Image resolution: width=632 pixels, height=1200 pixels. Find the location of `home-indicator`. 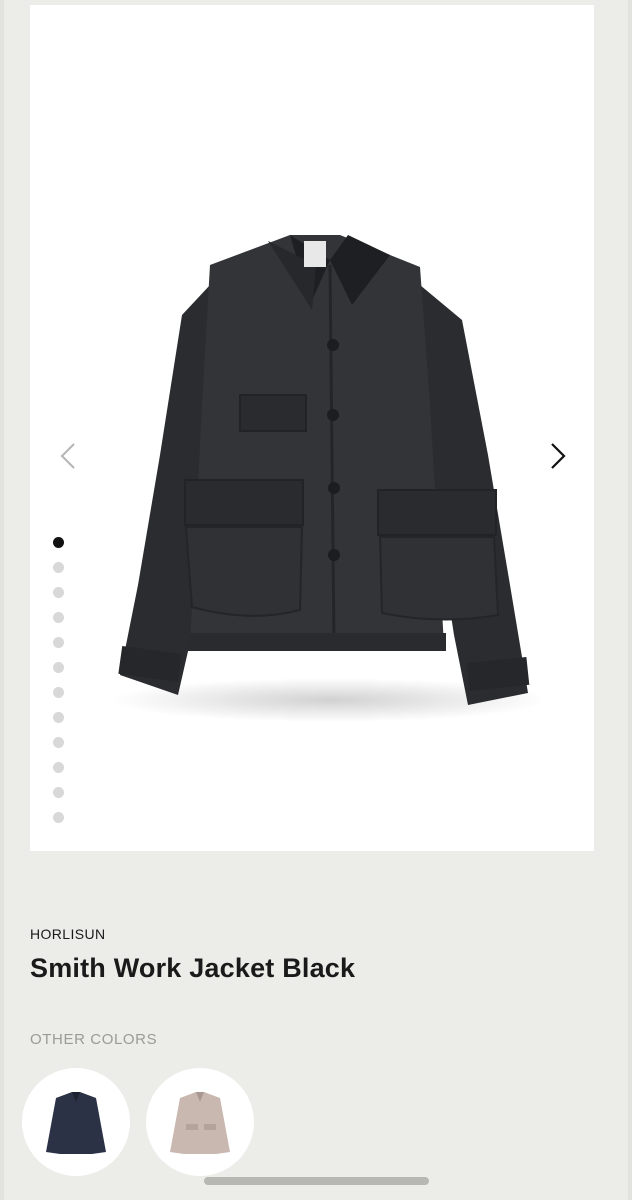

home-indicator is located at coordinates (316, 1181).